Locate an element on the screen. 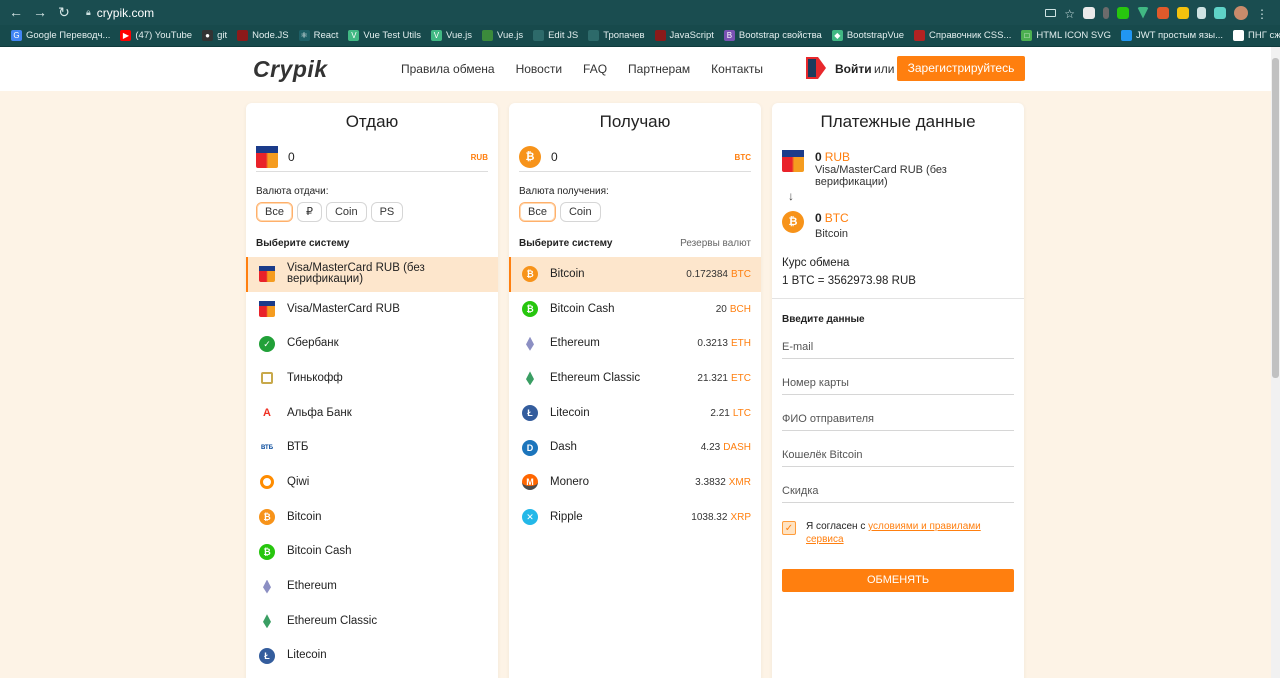  login-link: Войти is located at coordinates (853, 69).